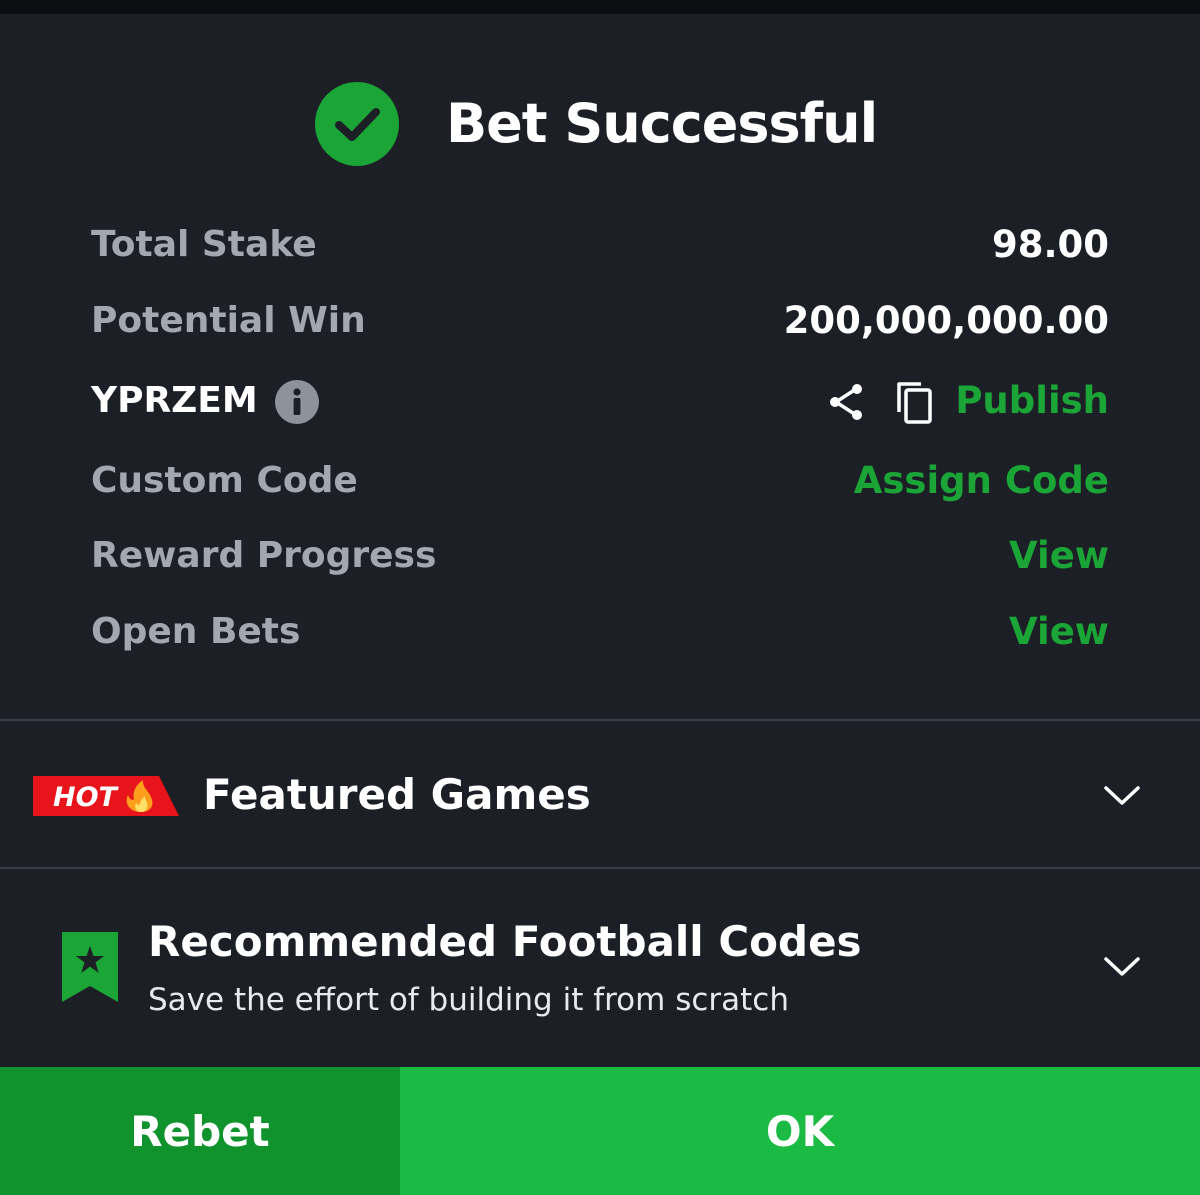 The image size is (1200, 1195). Describe the element at coordinates (196, 631) in the screenshot. I see `open-bets-label: Open Bets` at that location.